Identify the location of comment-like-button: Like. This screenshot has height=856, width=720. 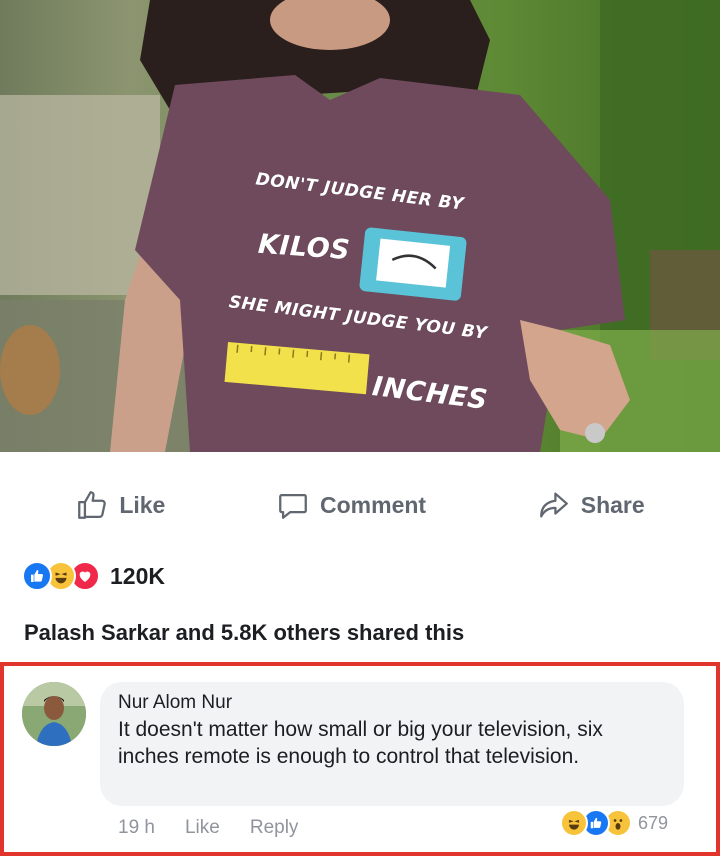
(202, 828).